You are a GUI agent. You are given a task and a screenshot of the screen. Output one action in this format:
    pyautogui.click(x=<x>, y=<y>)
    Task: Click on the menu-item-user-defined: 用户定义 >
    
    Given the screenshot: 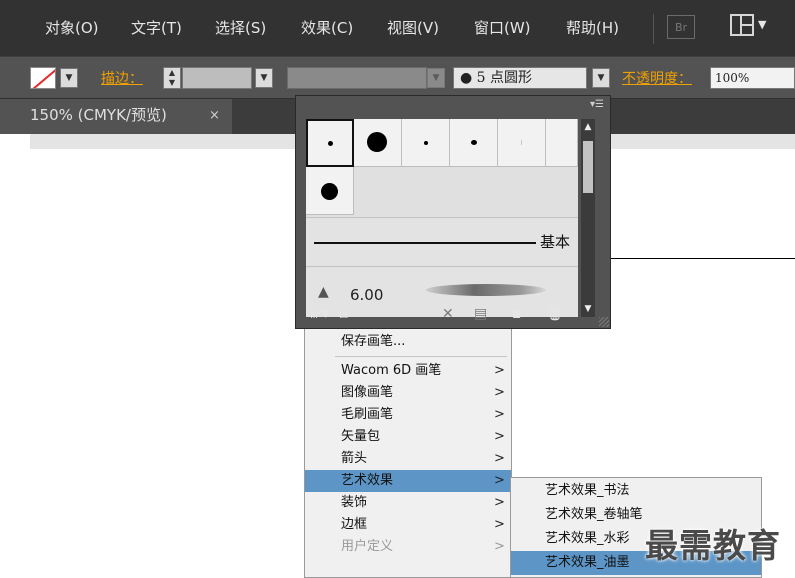 What is the action you would take?
    pyautogui.click(x=408, y=547)
    